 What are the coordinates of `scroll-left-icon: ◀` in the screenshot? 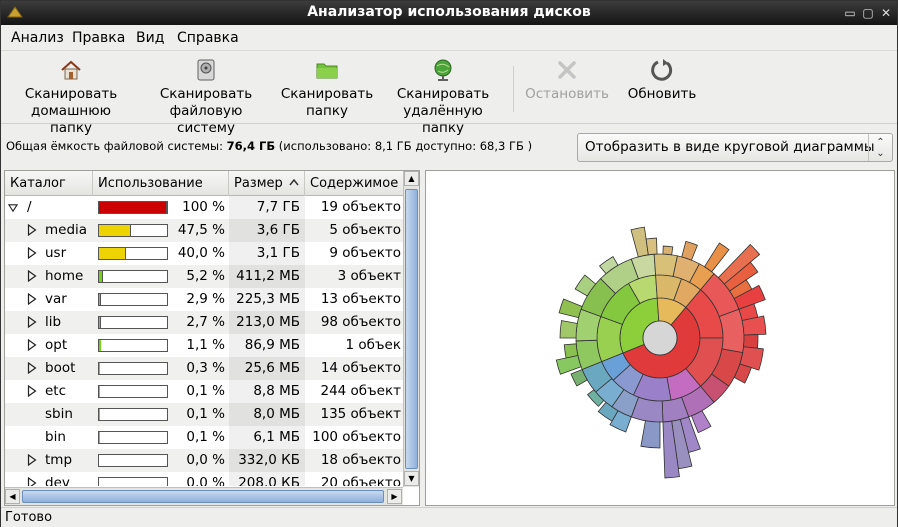 It's located at (12, 496).